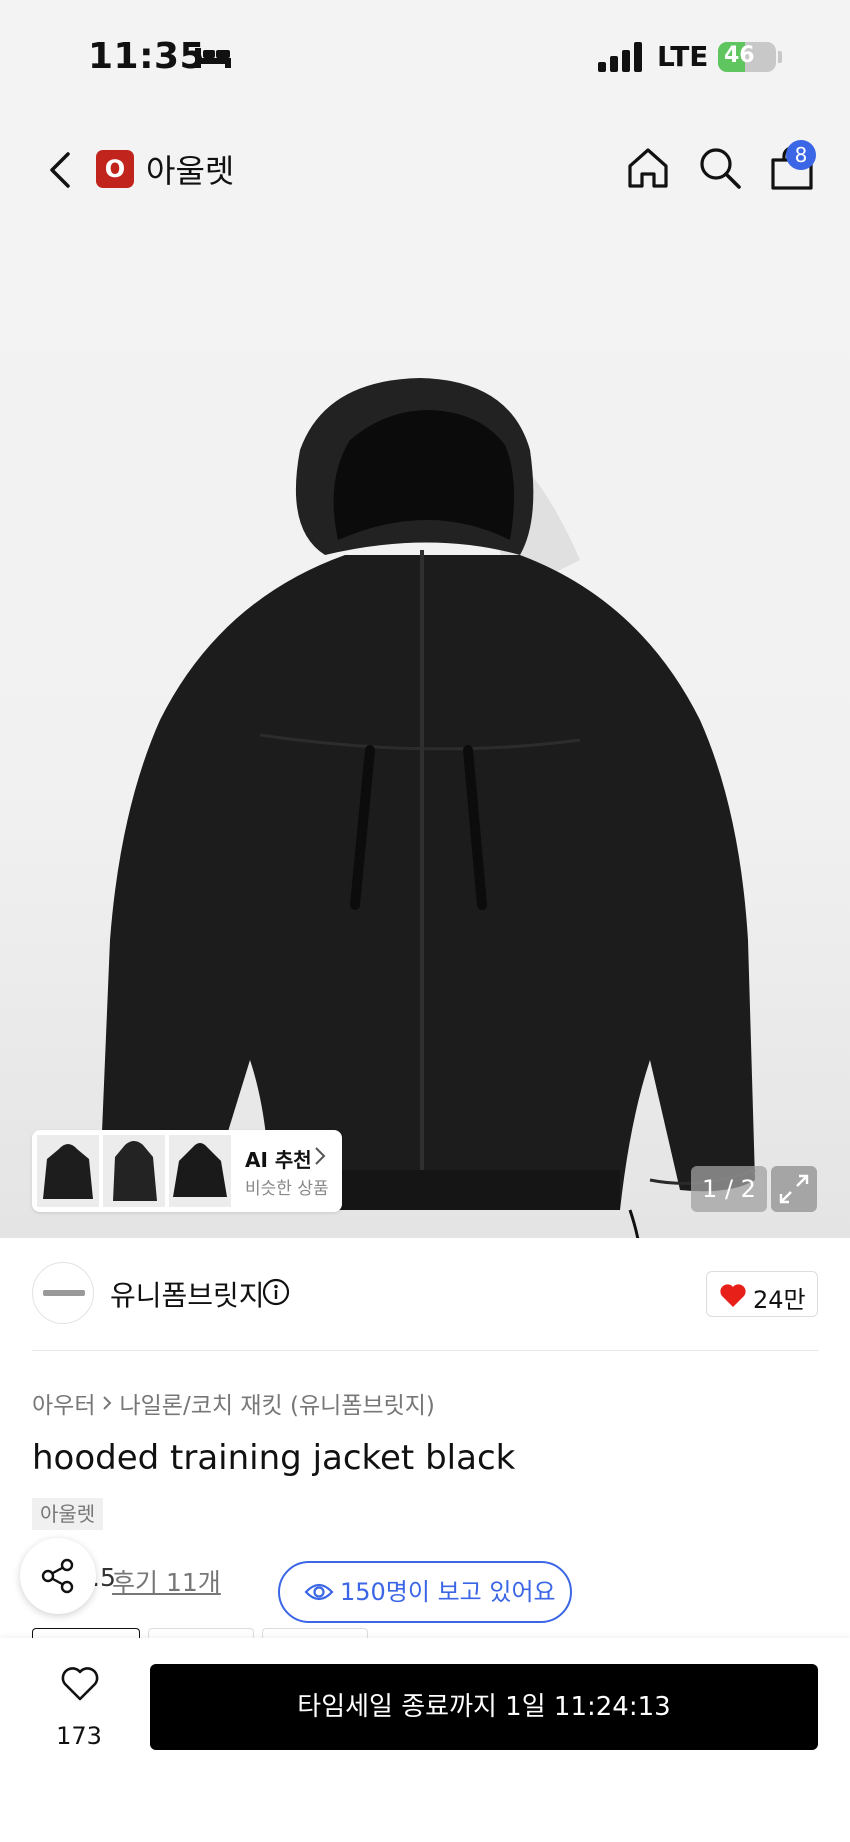 This screenshot has width=850, height=1842. What do you see at coordinates (190, 169) in the screenshot?
I see `outlet-brand-name: 아울렛` at bounding box center [190, 169].